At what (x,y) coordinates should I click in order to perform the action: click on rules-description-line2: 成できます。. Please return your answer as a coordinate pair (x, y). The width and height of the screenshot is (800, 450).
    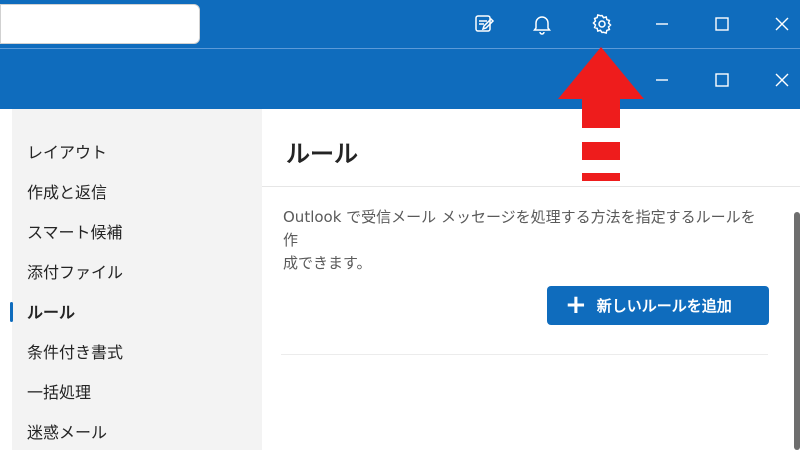
    Looking at the image, I should click on (327, 263).